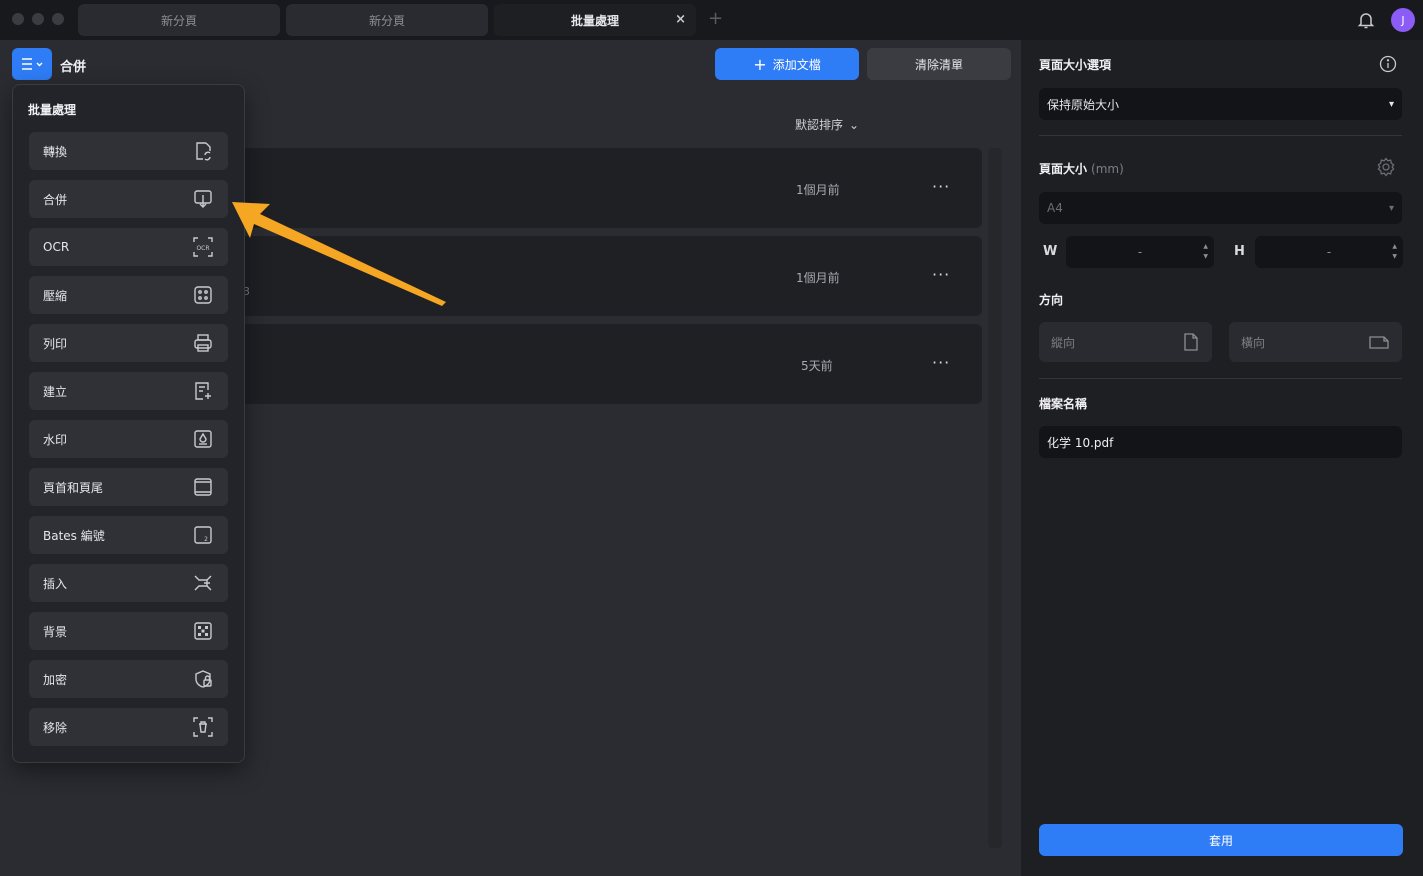 The image size is (1423, 876). Describe the element at coordinates (1388, 64) in the screenshot. I see `info-icon` at that location.